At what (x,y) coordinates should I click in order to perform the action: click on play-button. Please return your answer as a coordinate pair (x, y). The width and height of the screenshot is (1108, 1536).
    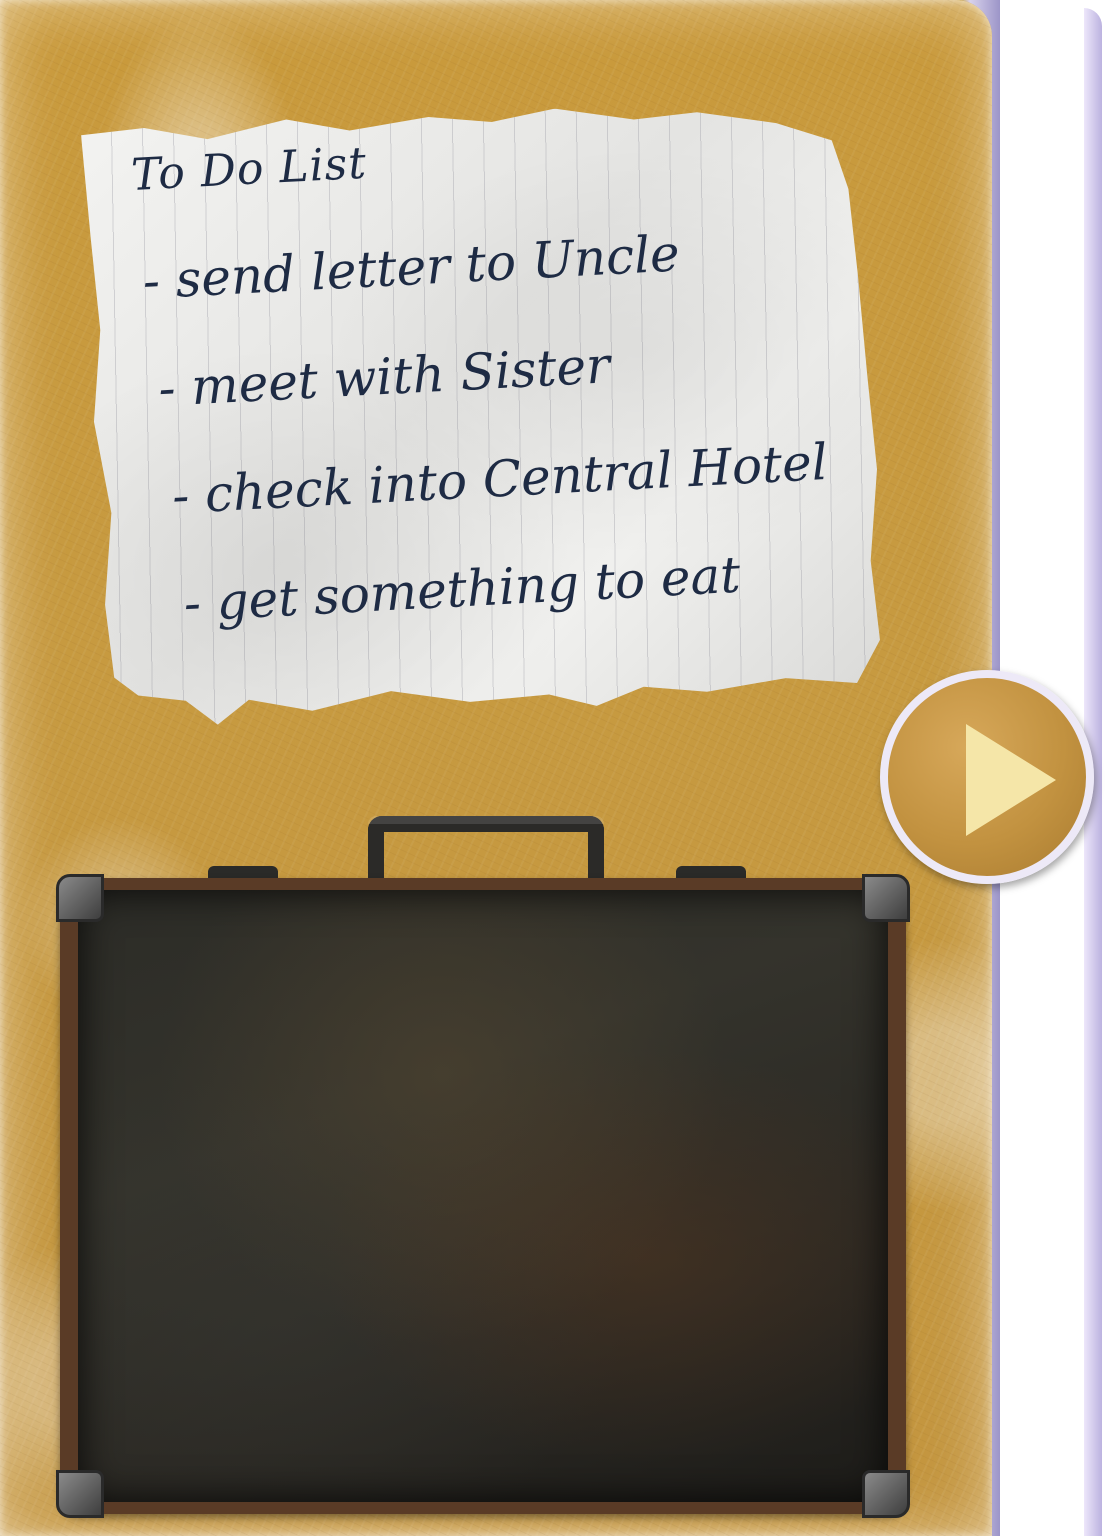
    Looking at the image, I should click on (987, 777).